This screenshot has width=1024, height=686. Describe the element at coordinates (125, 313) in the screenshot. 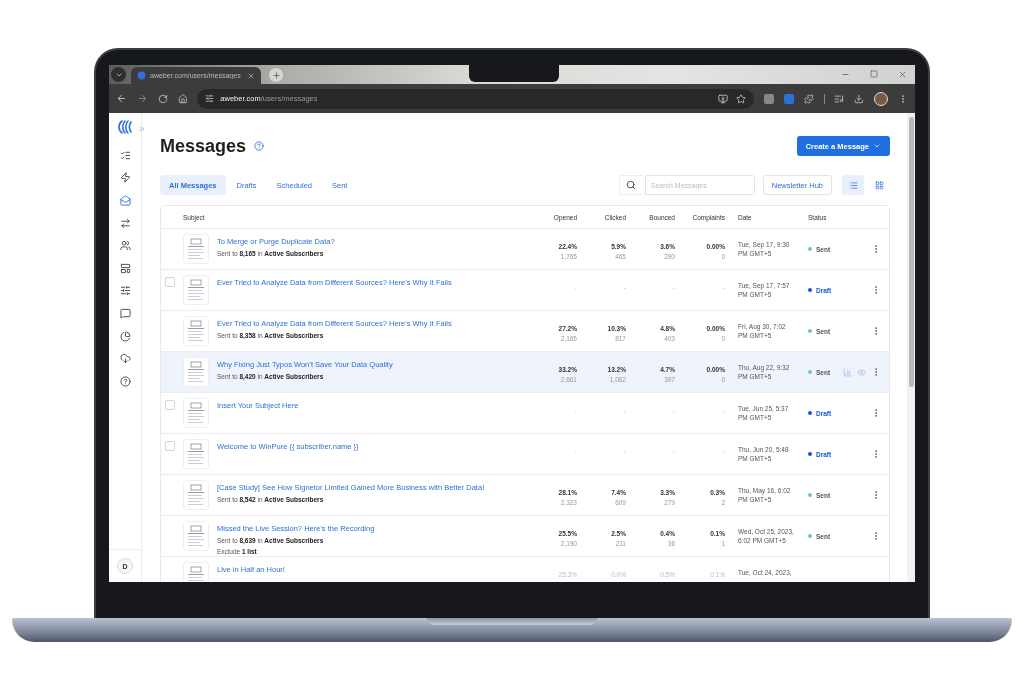

I see `chat-icon` at that location.